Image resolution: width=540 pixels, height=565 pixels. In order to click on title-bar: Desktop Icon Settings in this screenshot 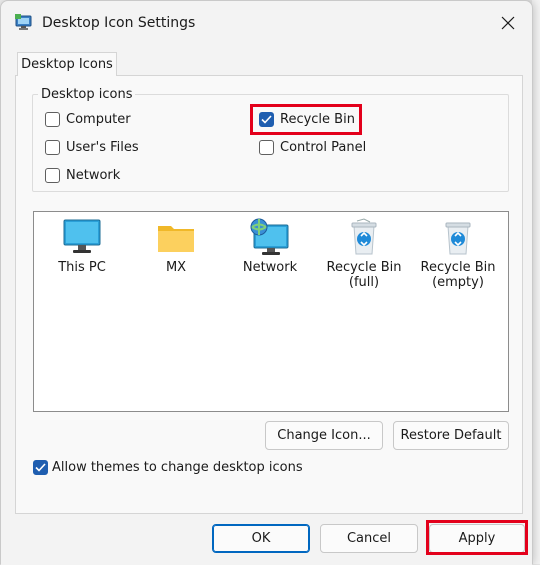, I will do `click(266, 23)`.